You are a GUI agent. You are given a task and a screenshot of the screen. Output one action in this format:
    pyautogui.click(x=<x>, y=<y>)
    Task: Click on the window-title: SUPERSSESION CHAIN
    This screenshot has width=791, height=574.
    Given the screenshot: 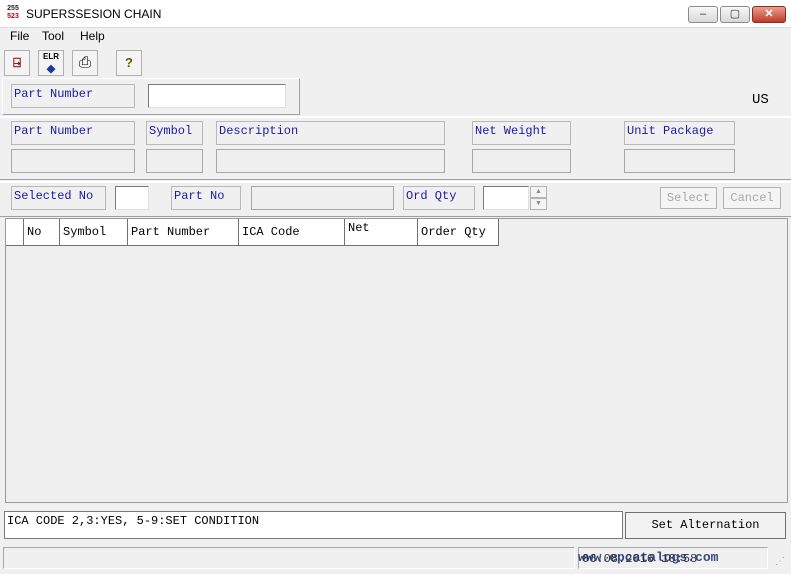 What is the action you would take?
    pyautogui.click(x=94, y=14)
    